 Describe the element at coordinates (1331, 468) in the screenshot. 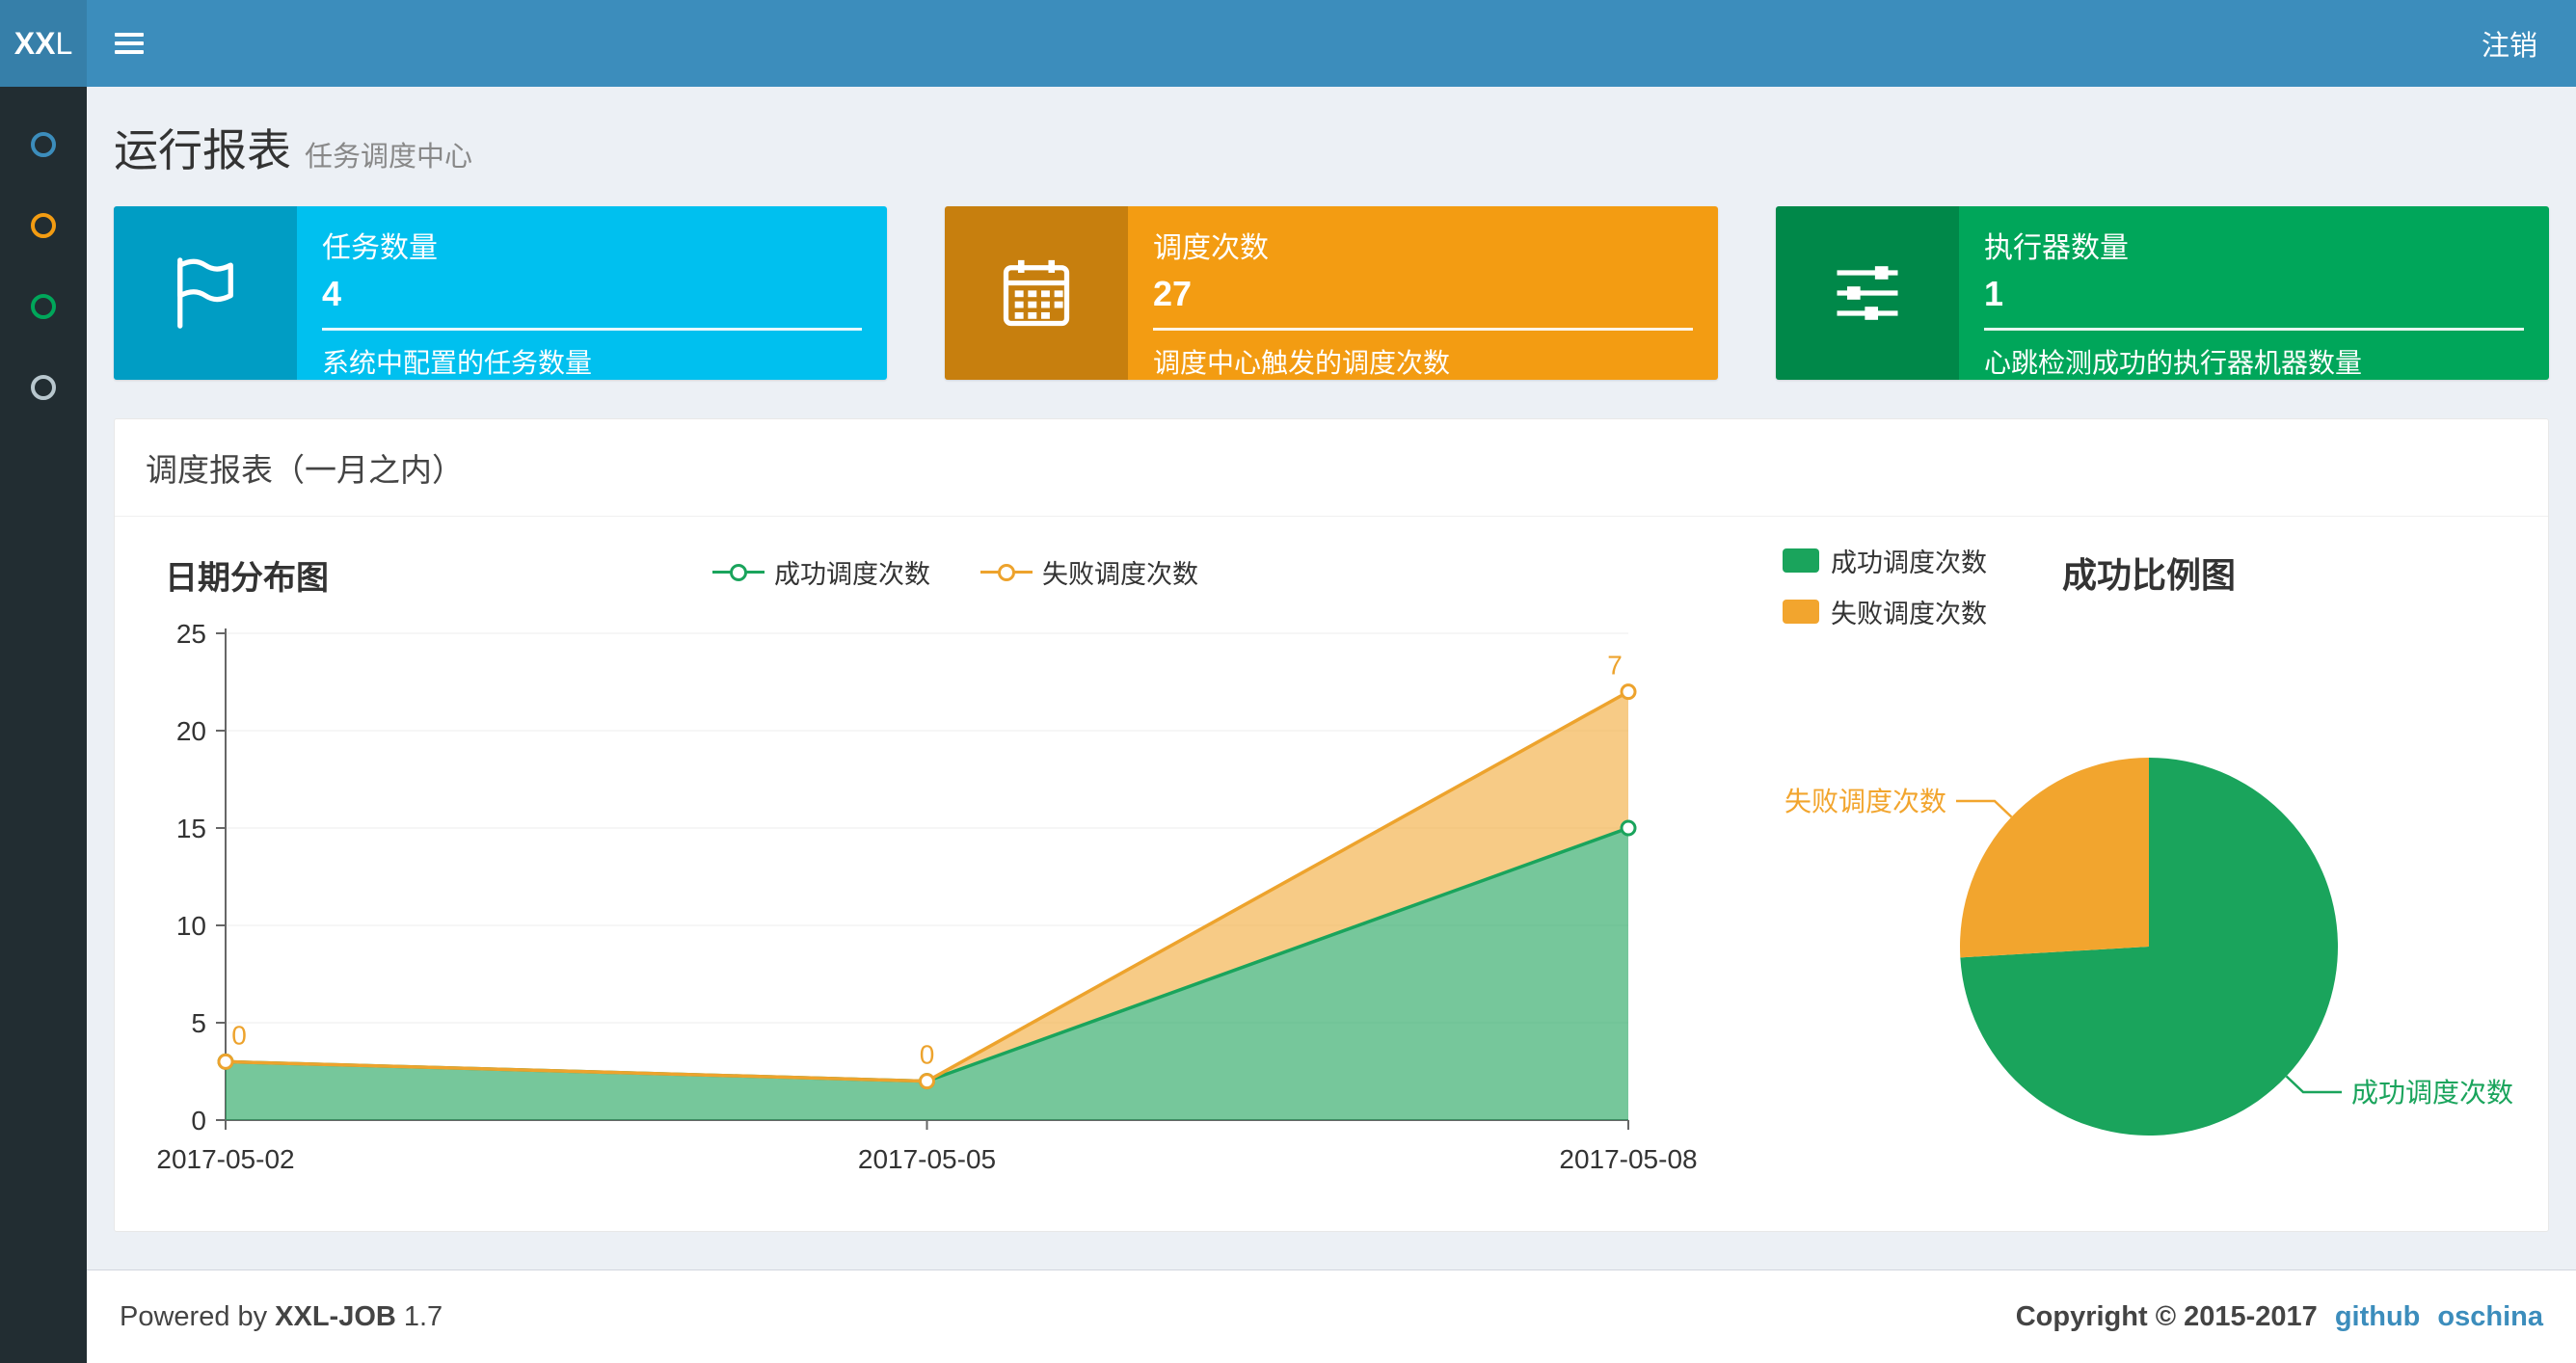

I see `panel-title: 调度报表（一月之内）` at that location.